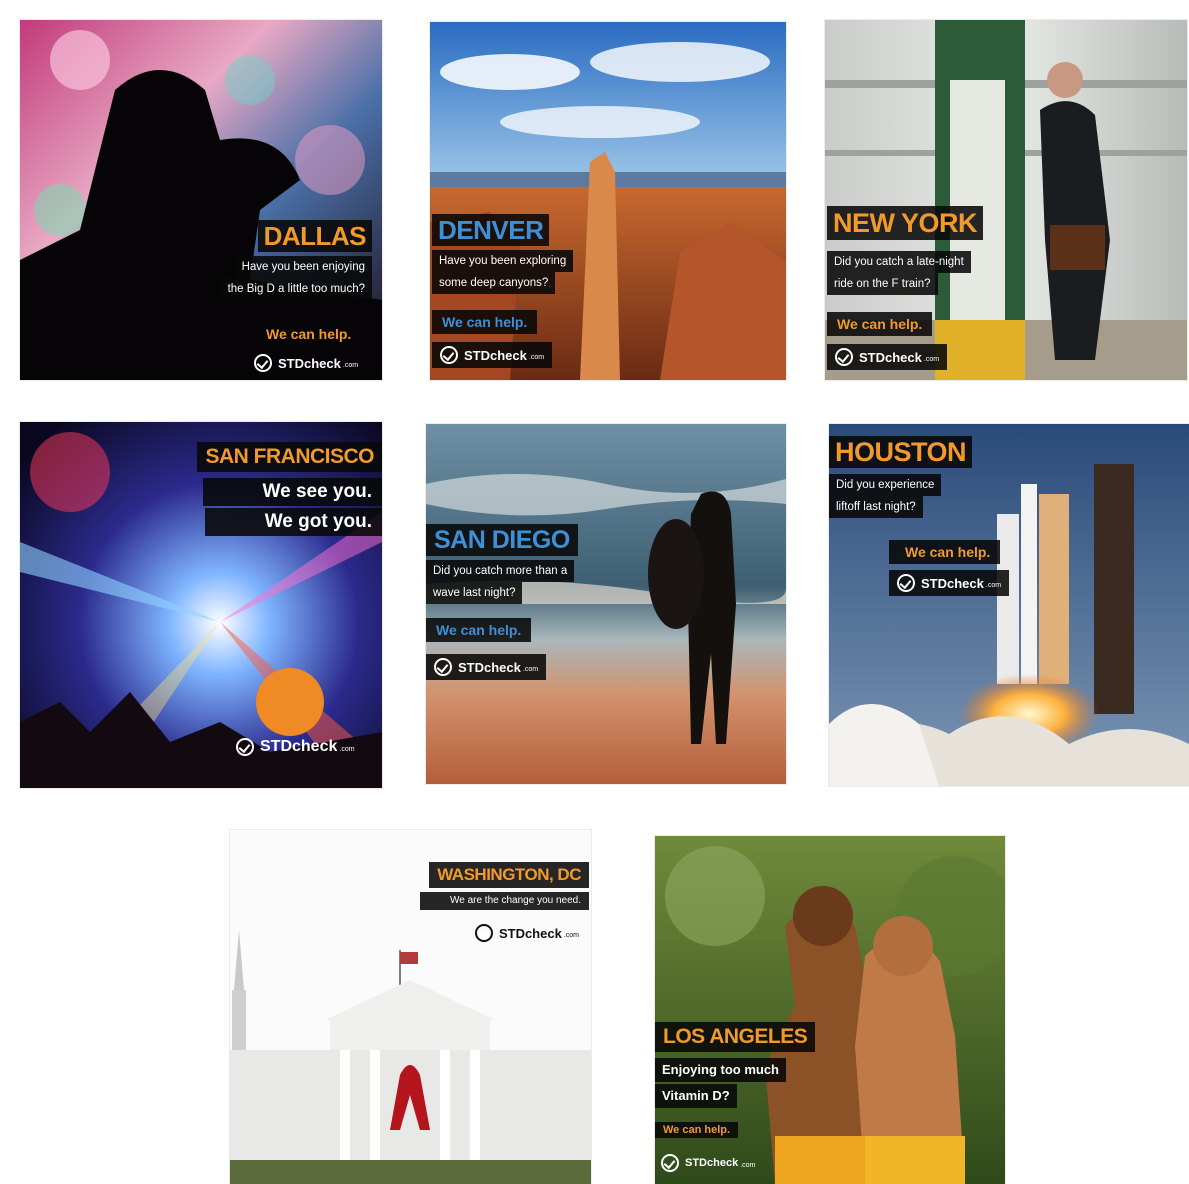 This screenshot has width=1189, height=1184. I want to click on city-title: SAN DIEGO, so click(502, 540).